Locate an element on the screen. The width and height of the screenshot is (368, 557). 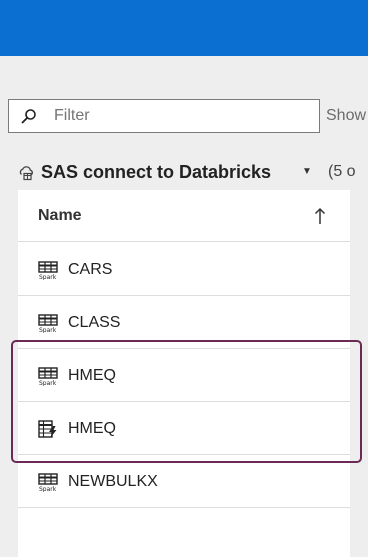
table-row: Spark CARS is located at coordinates (184, 269).